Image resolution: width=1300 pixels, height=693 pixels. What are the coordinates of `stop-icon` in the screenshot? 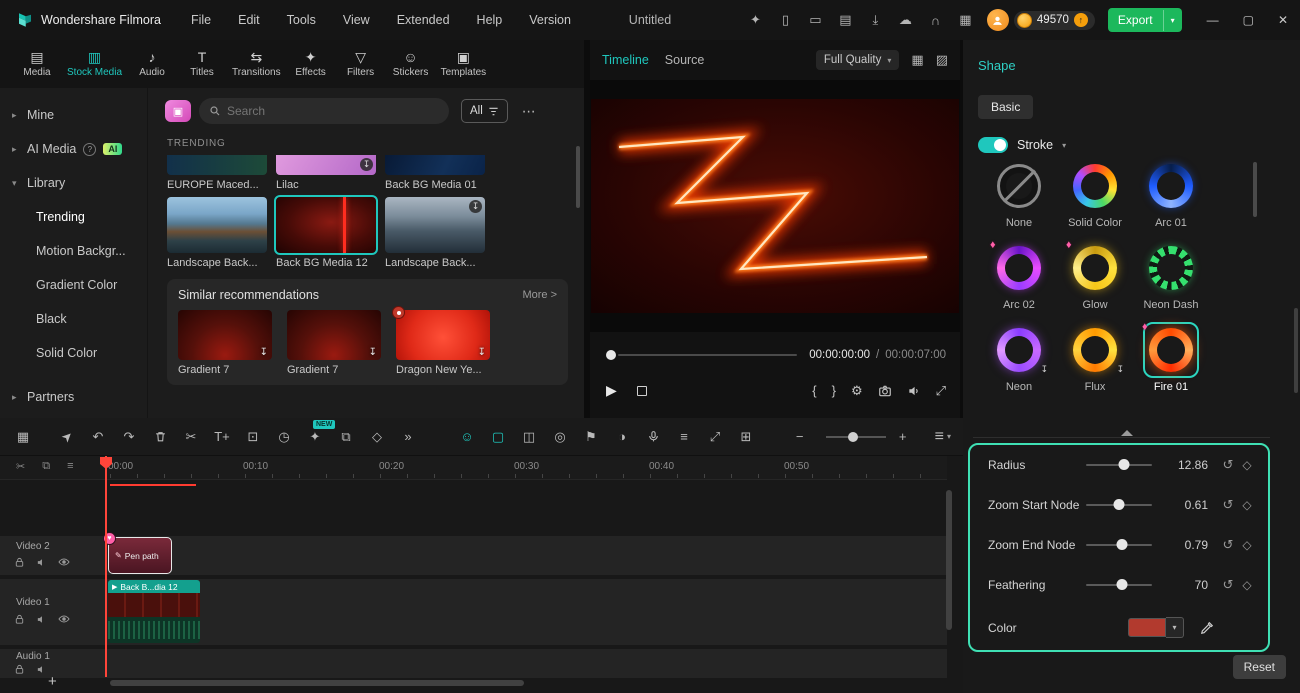 It's located at (641, 390).